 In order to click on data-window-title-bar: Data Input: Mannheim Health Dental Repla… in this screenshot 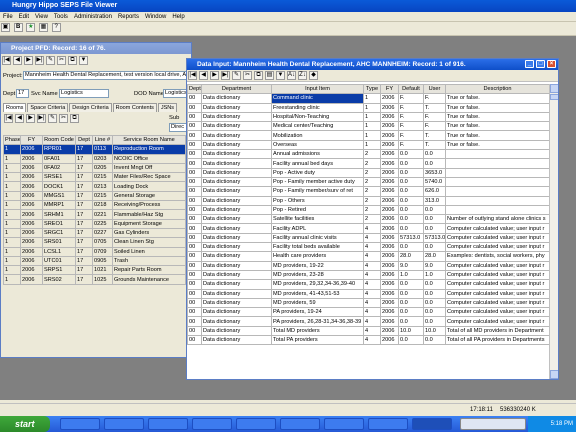, I will do `click(372, 64)`.